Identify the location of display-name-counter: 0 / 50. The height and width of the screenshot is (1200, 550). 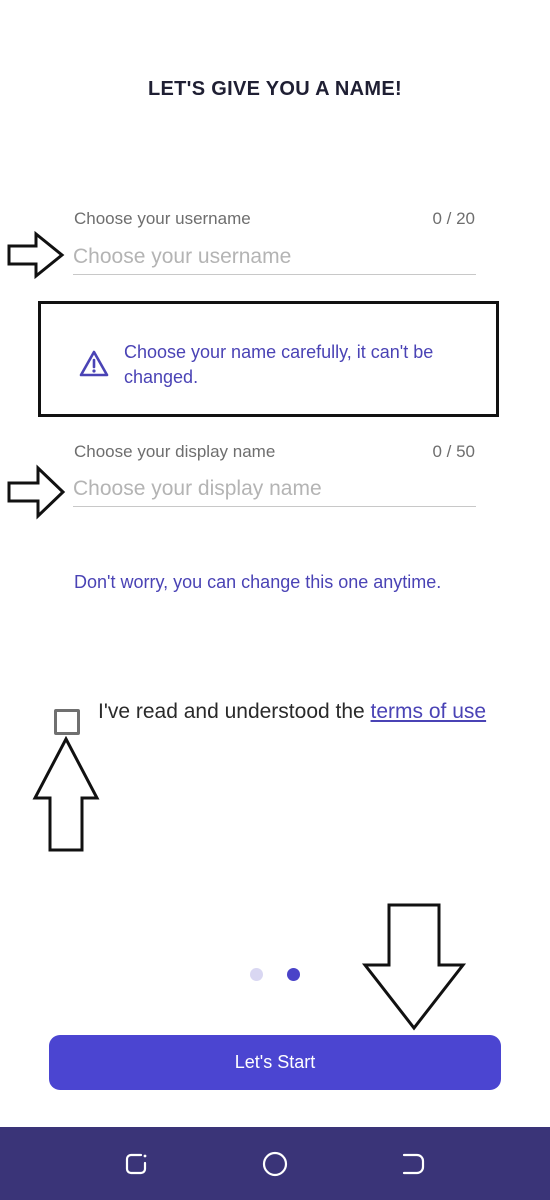
(453, 451).